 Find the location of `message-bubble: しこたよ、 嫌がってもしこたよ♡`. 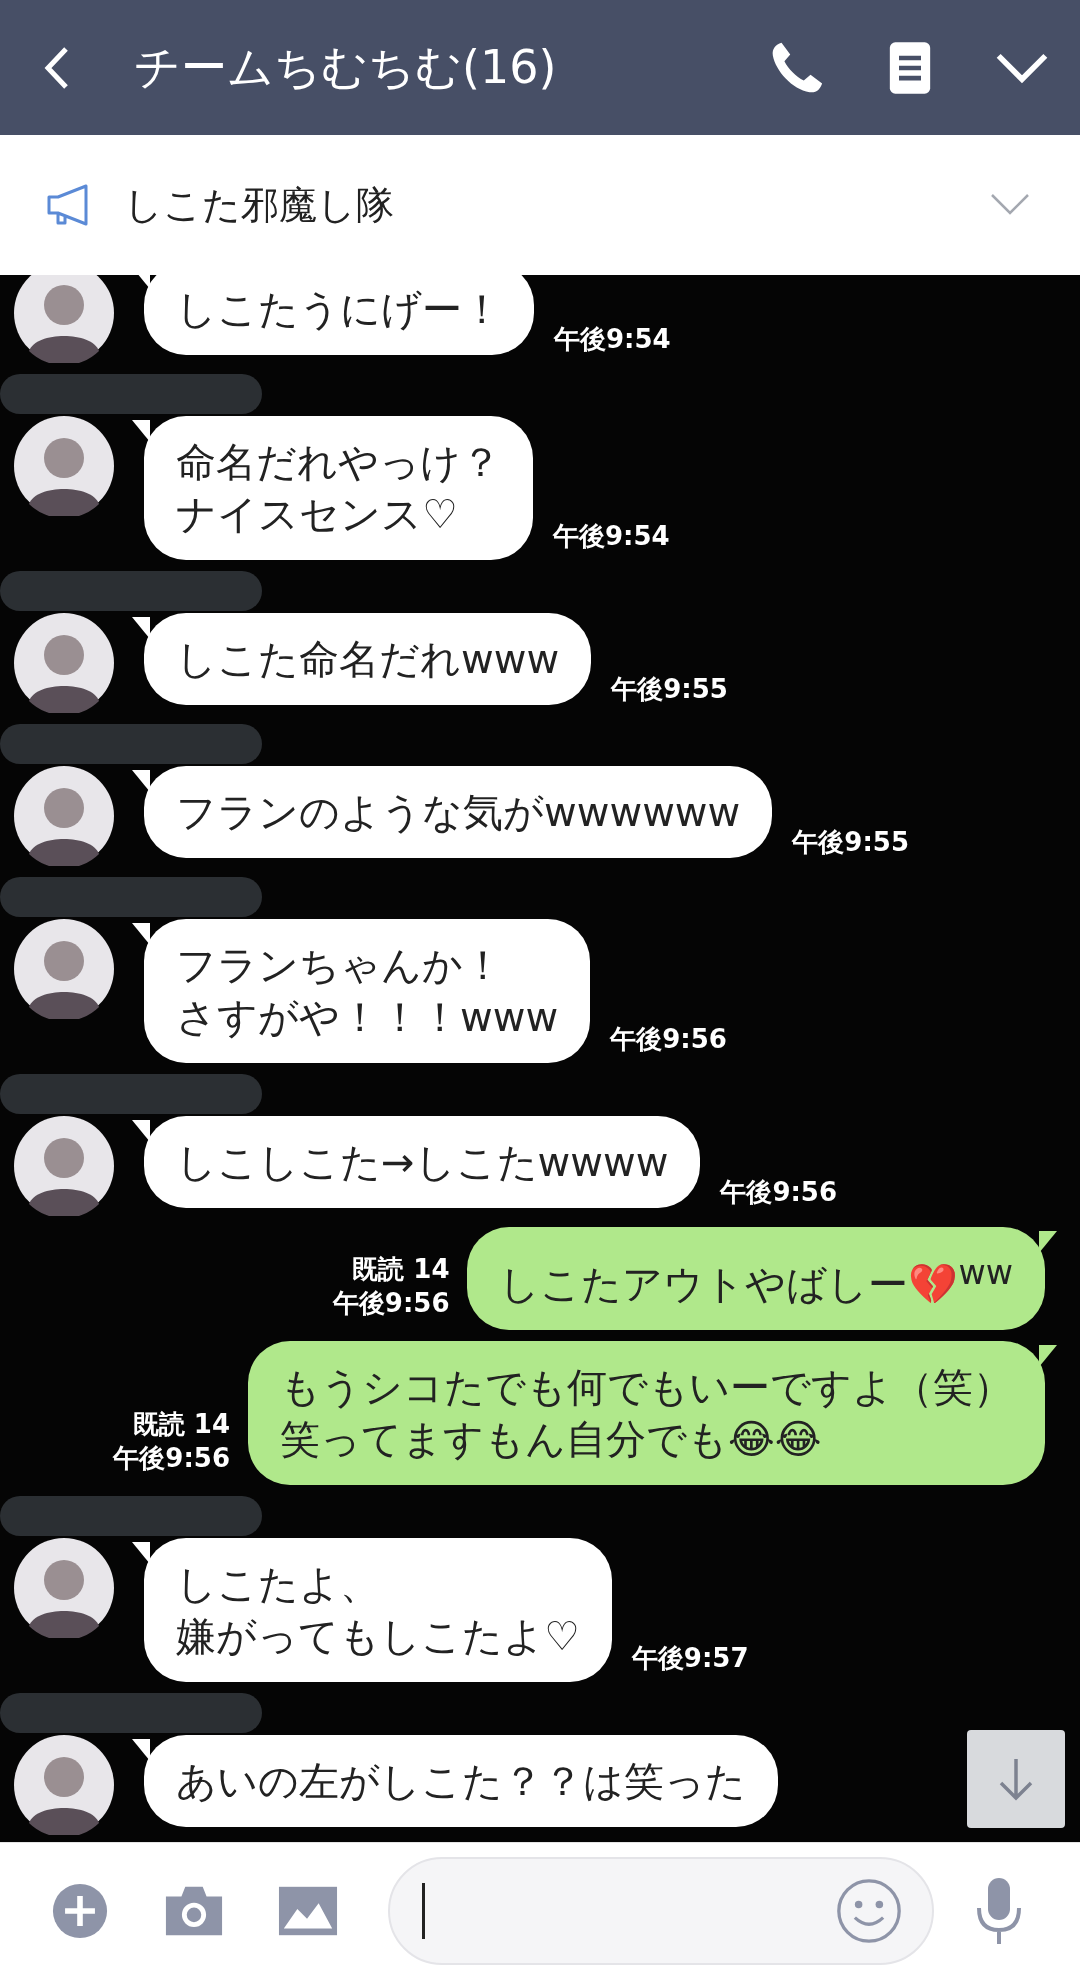

message-bubble: しこたよ、 嫌がってもしこたよ♡ is located at coordinates (378, 1610).